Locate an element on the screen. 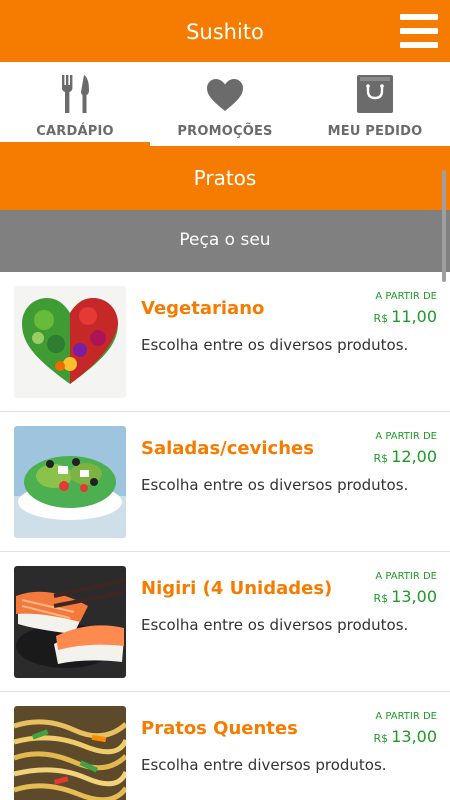  salad-image is located at coordinates (70, 482).